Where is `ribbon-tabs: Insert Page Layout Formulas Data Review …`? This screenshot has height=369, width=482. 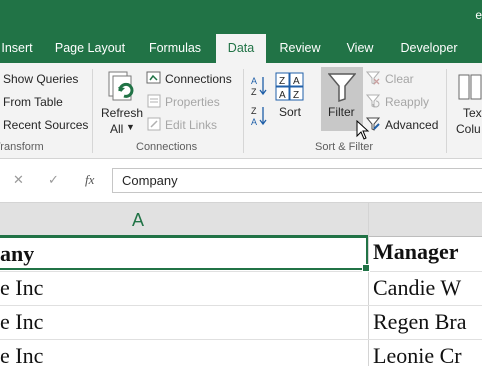 ribbon-tabs: Insert Page Layout Formulas Data Review … is located at coordinates (241, 48).